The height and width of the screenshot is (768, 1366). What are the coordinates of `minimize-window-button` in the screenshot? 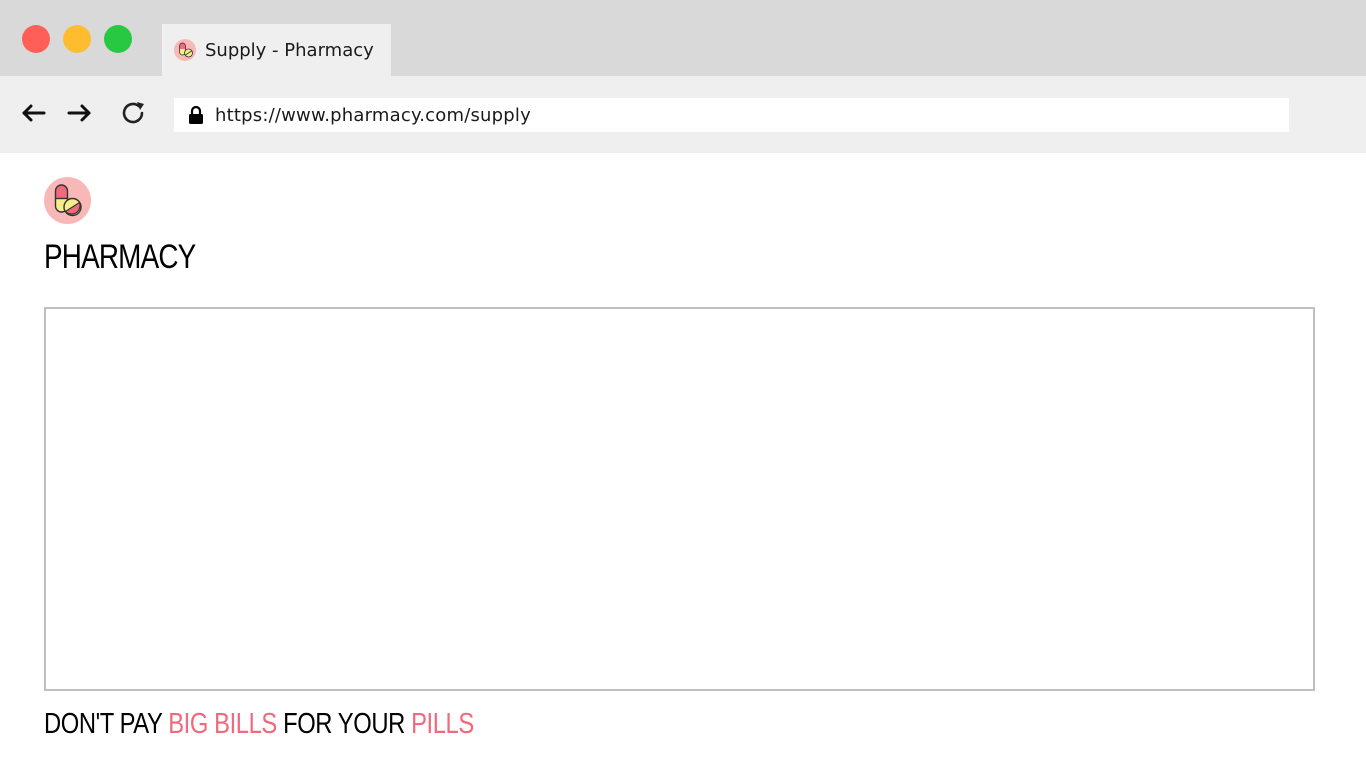 It's located at (77, 39).